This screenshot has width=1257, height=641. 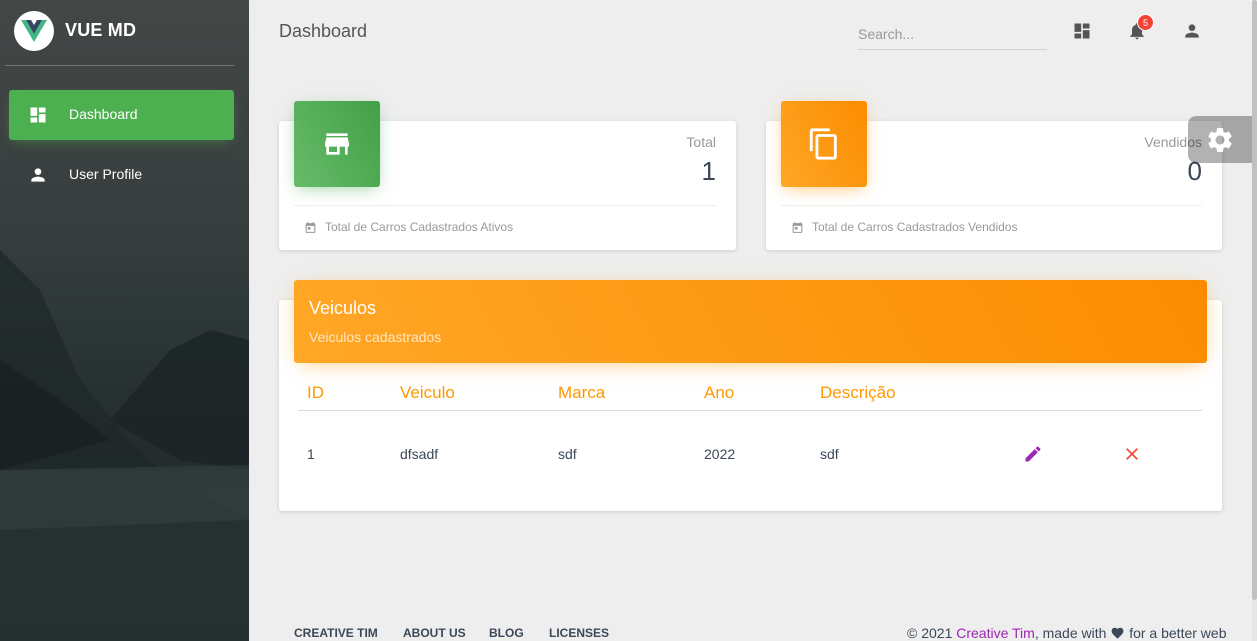 I want to click on sidebar-item-dashboard: Dashboard, so click(x=121, y=115).